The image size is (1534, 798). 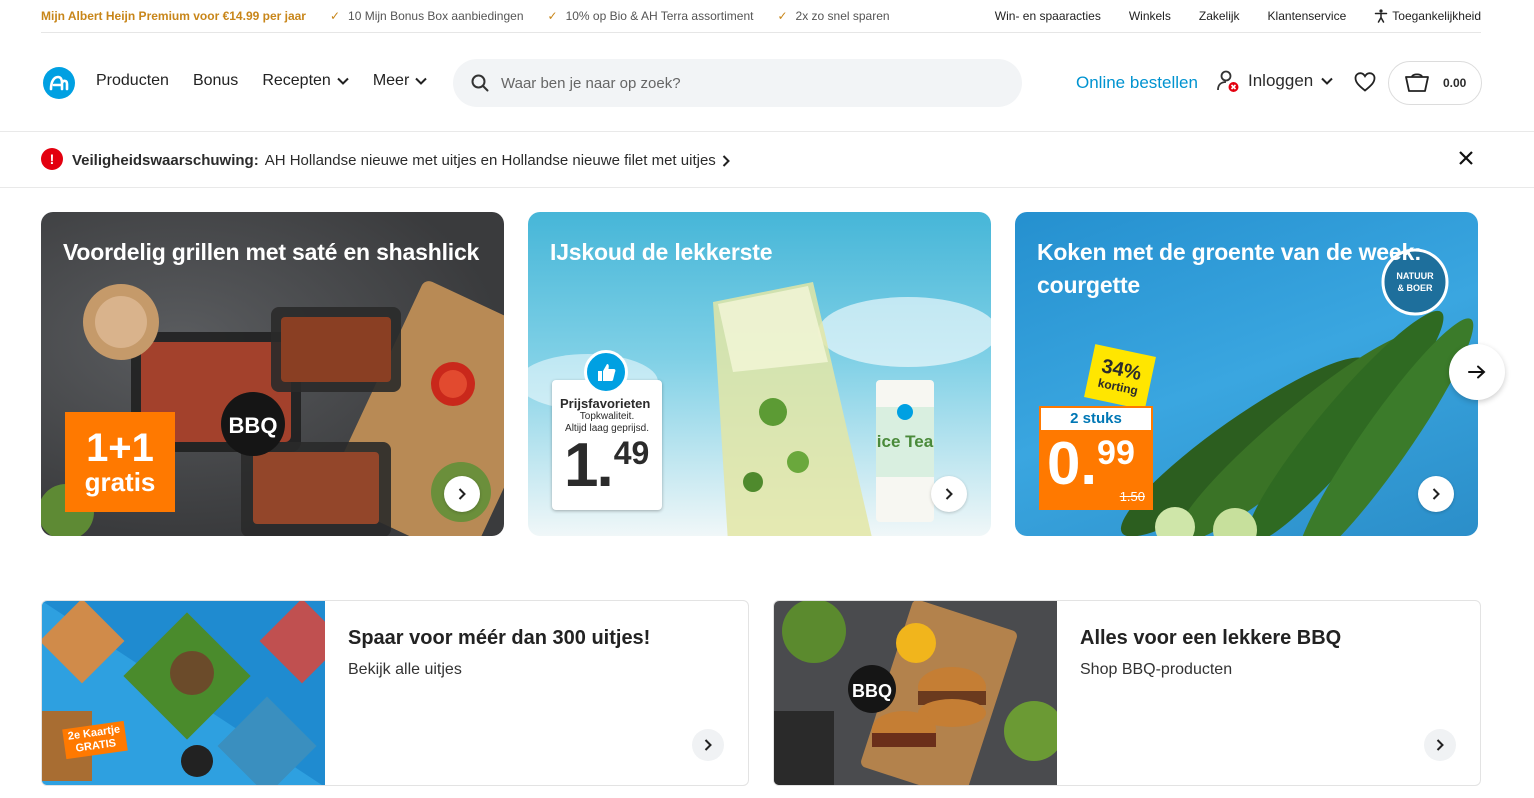 I want to click on promo-title: Alles voor een lekkere BBQ, so click(x=1211, y=638).